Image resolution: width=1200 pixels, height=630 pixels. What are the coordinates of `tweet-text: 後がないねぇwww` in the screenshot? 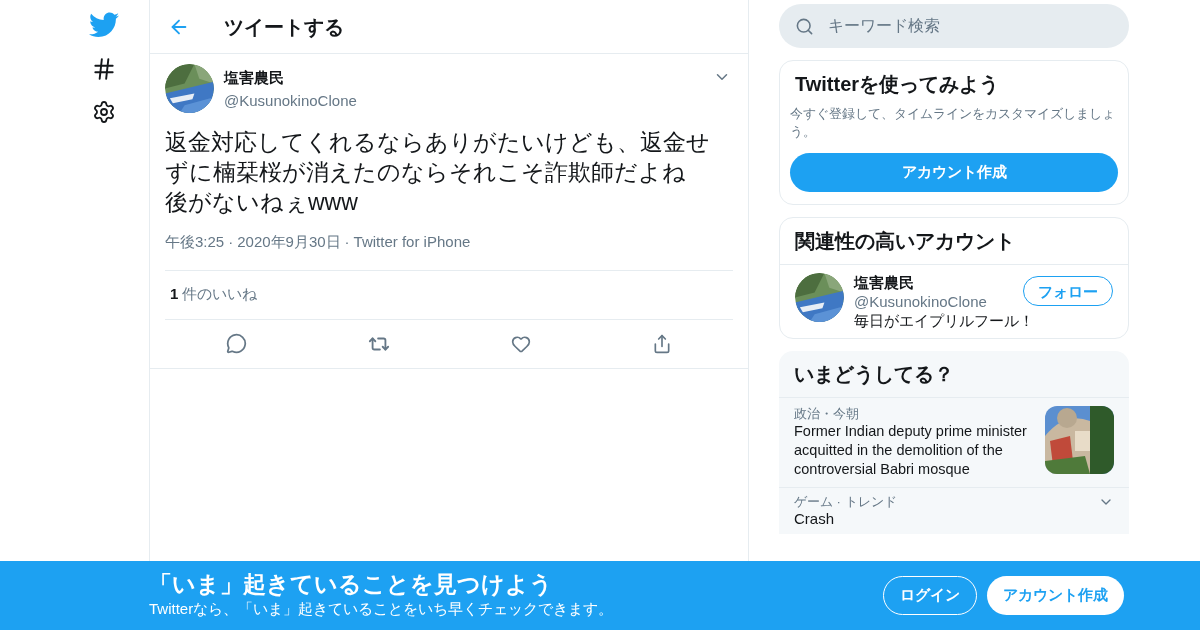 It's located at (262, 202).